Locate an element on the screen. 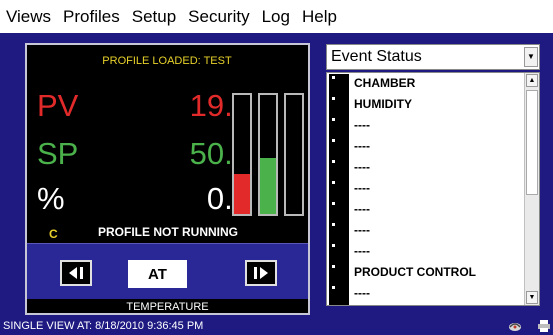  event-select-value: Event Status is located at coordinates (376, 56).